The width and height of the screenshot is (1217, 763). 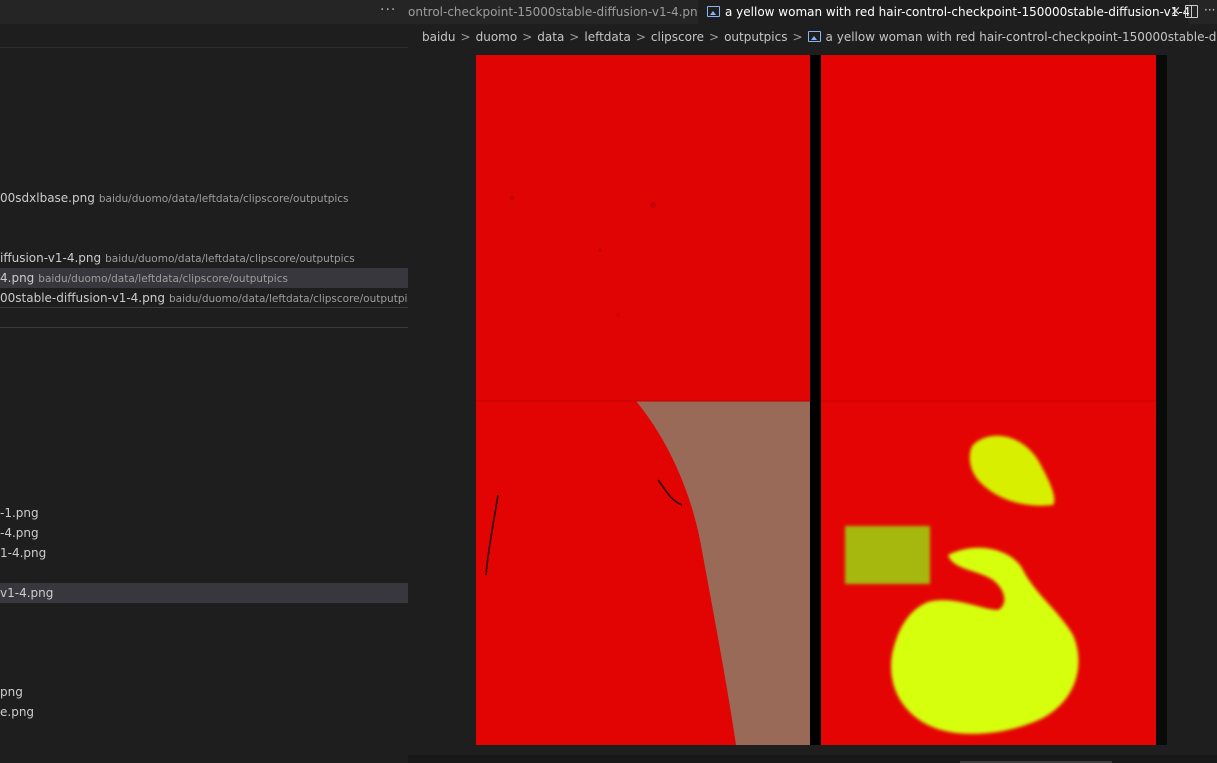 I want to click on file-item: png, so click(x=204, y=692).